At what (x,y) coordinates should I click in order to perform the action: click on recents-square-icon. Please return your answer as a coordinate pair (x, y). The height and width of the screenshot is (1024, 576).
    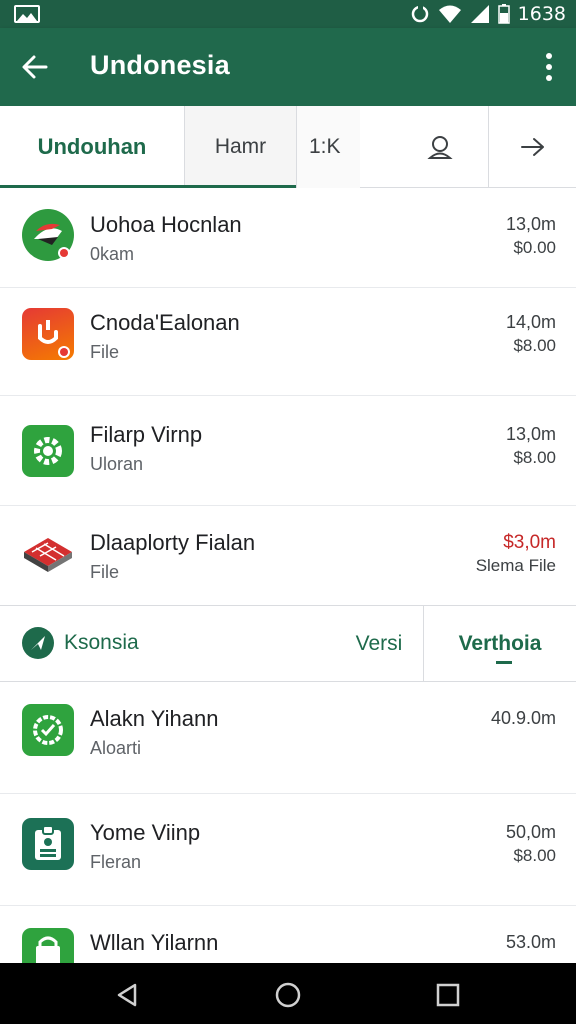
    Looking at the image, I should click on (448, 995).